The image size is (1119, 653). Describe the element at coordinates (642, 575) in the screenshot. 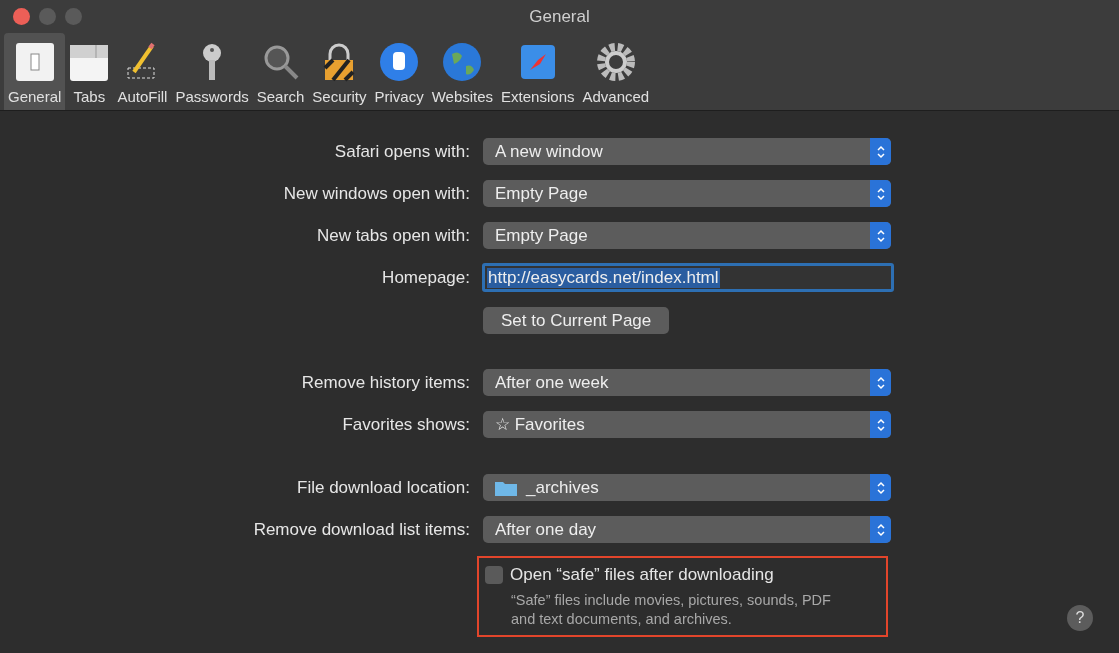

I see `checkbox-label: Open “safe” files after downloading` at that location.